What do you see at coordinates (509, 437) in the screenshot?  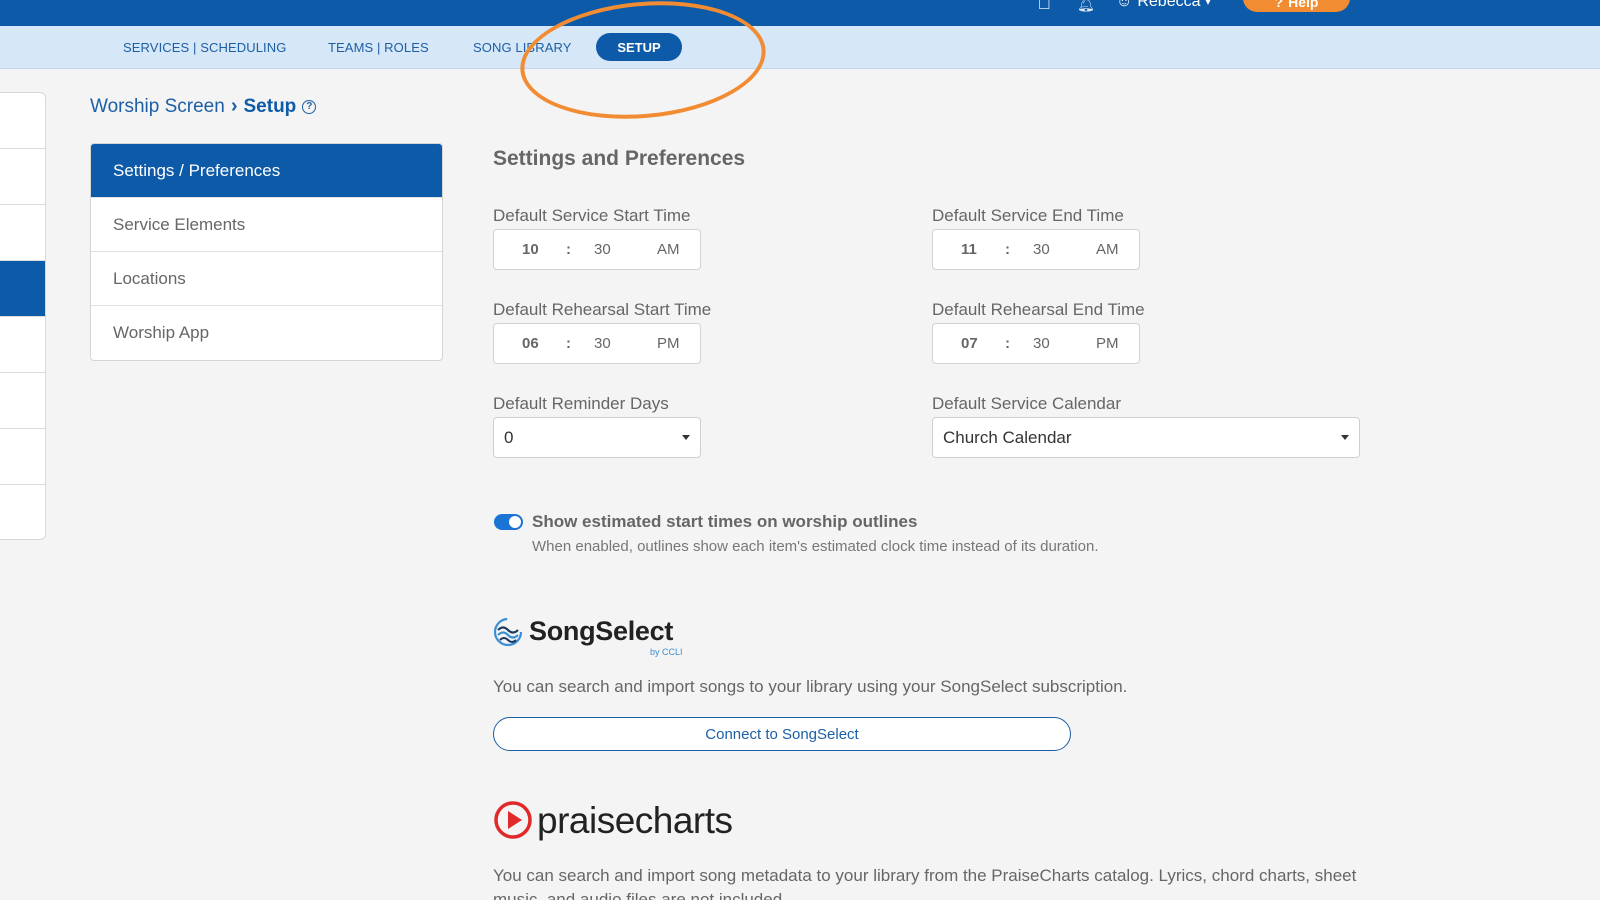 I see `reminder-days-value: 0` at bounding box center [509, 437].